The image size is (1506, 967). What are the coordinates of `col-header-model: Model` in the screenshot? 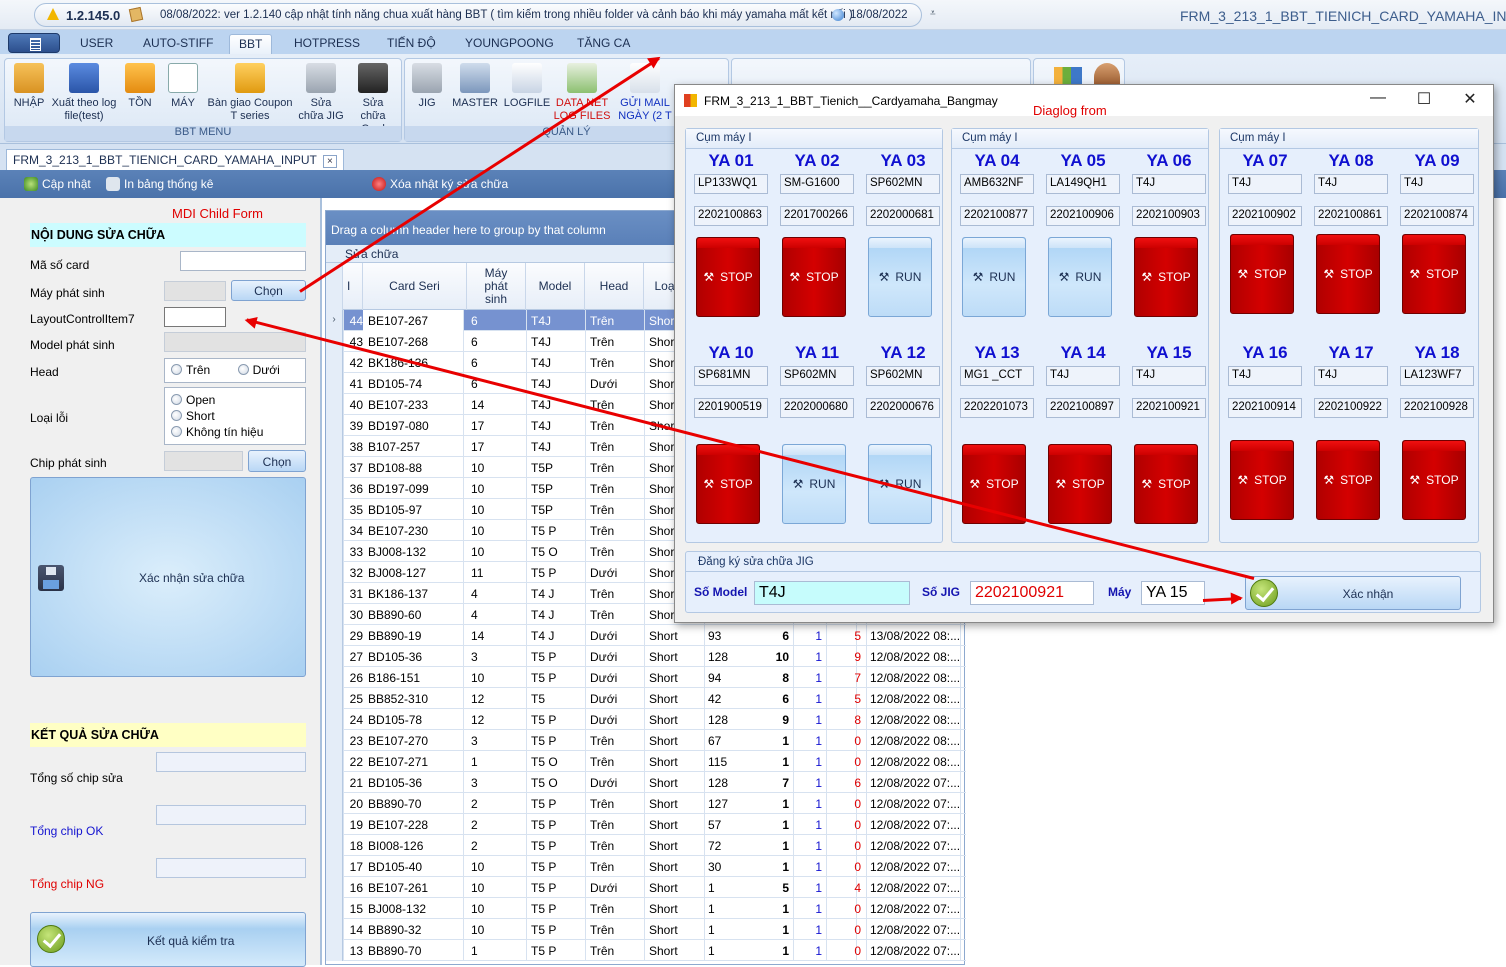 It's located at (555, 286).